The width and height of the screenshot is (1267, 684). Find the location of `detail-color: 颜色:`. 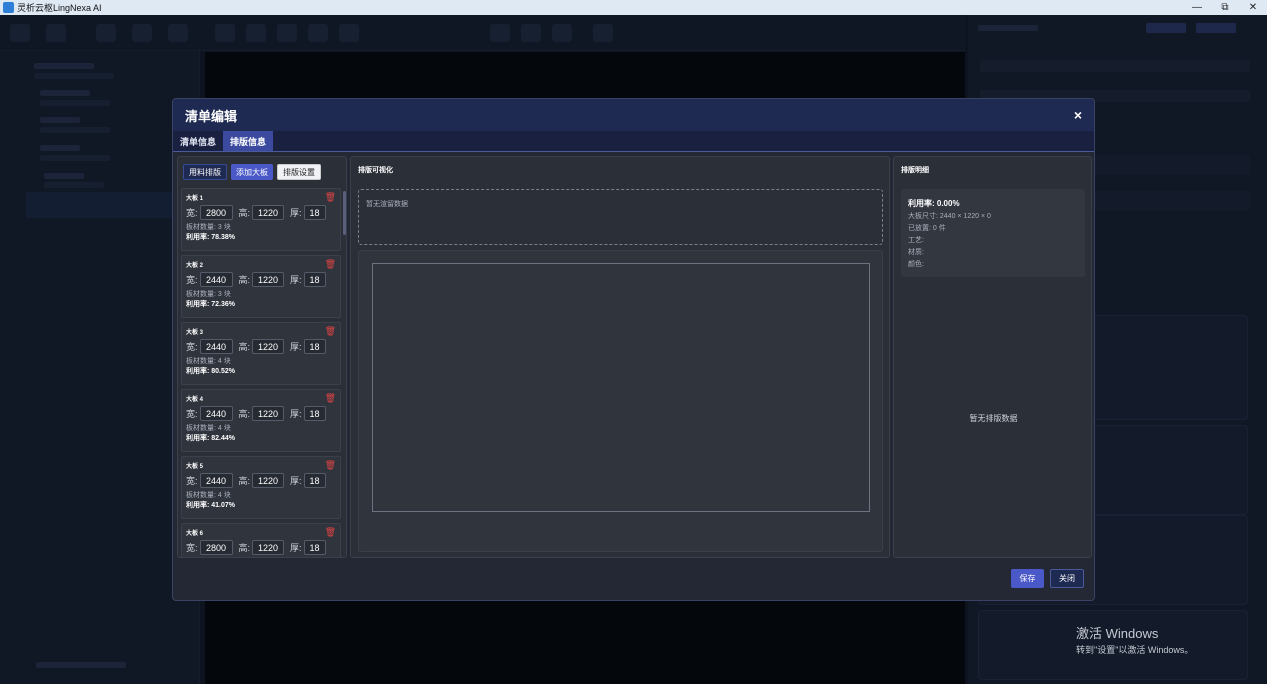

detail-color: 颜色: is located at coordinates (916, 264).